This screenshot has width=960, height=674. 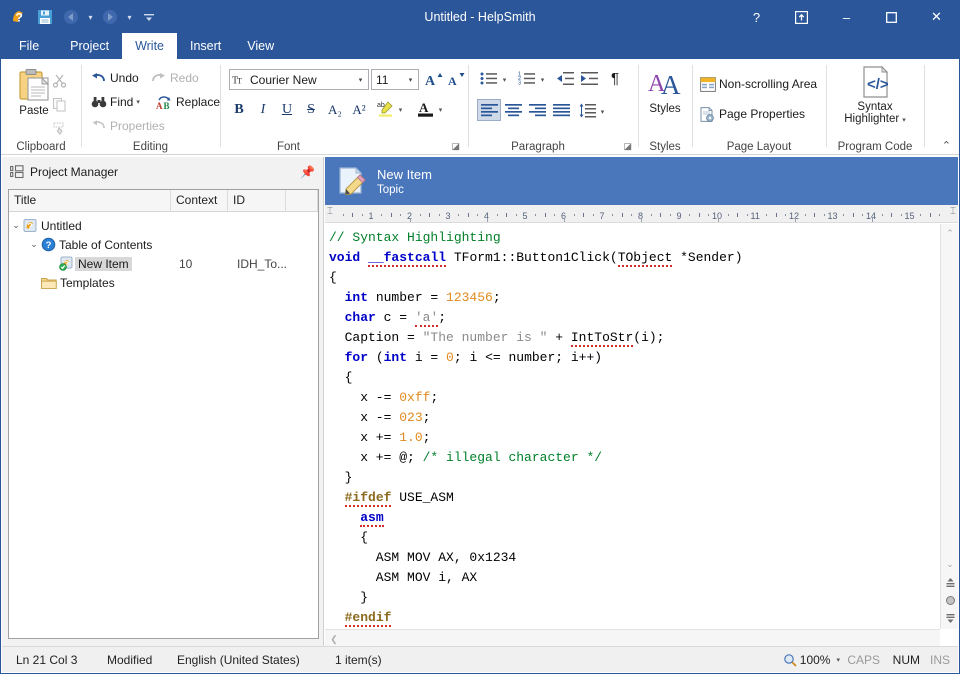 What do you see at coordinates (752, 114) in the screenshot?
I see `page-properties-button: Page Properties` at bounding box center [752, 114].